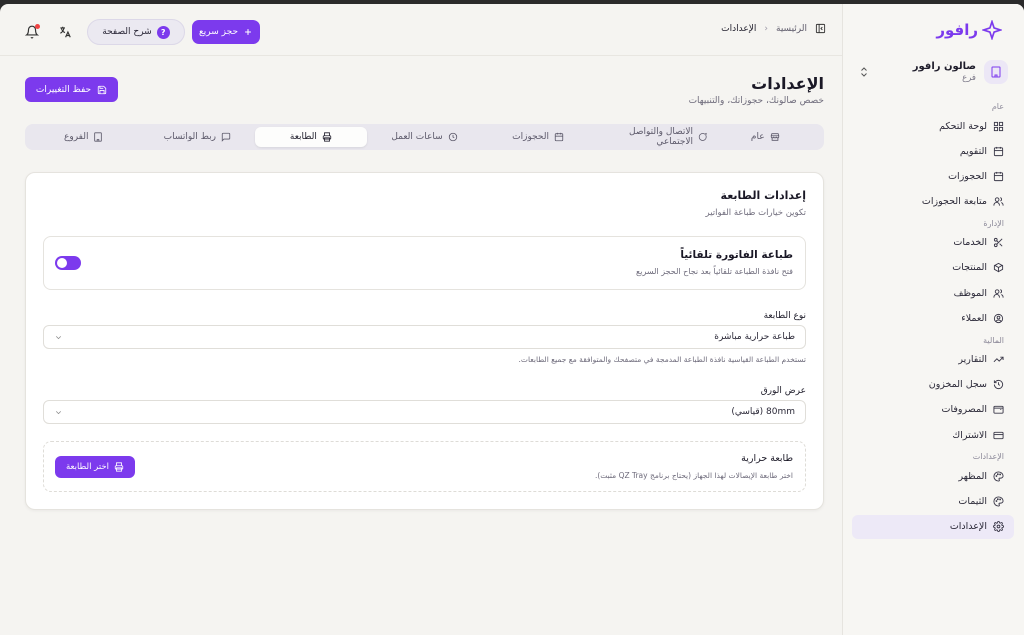 Image resolution: width=1024 pixels, height=635 pixels. Describe the element at coordinates (933, 126) in the screenshot. I see `sidebar-item-dashboard: لوحة التحكم` at that location.